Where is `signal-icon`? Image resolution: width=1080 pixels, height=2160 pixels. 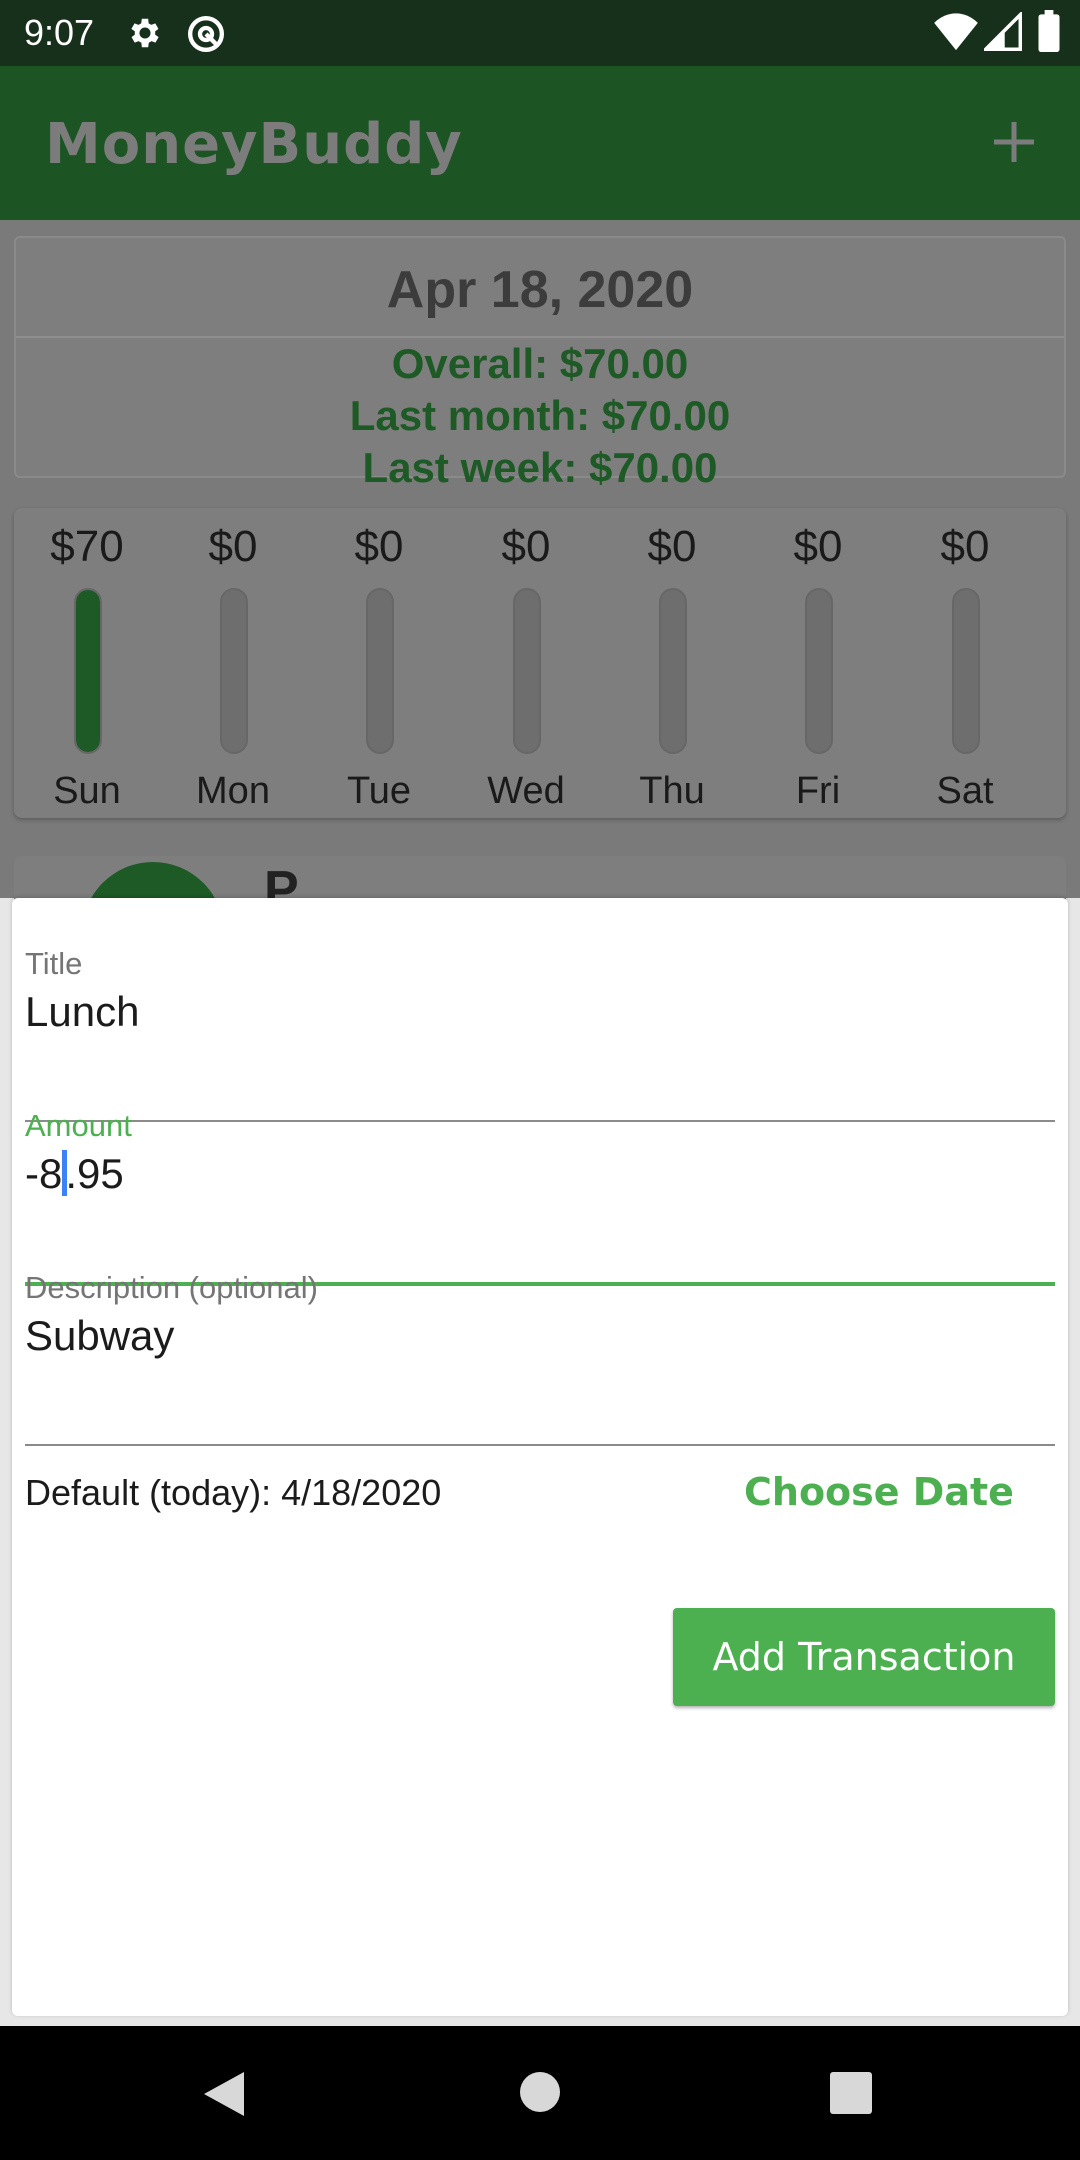 signal-icon is located at coordinates (1003, 32).